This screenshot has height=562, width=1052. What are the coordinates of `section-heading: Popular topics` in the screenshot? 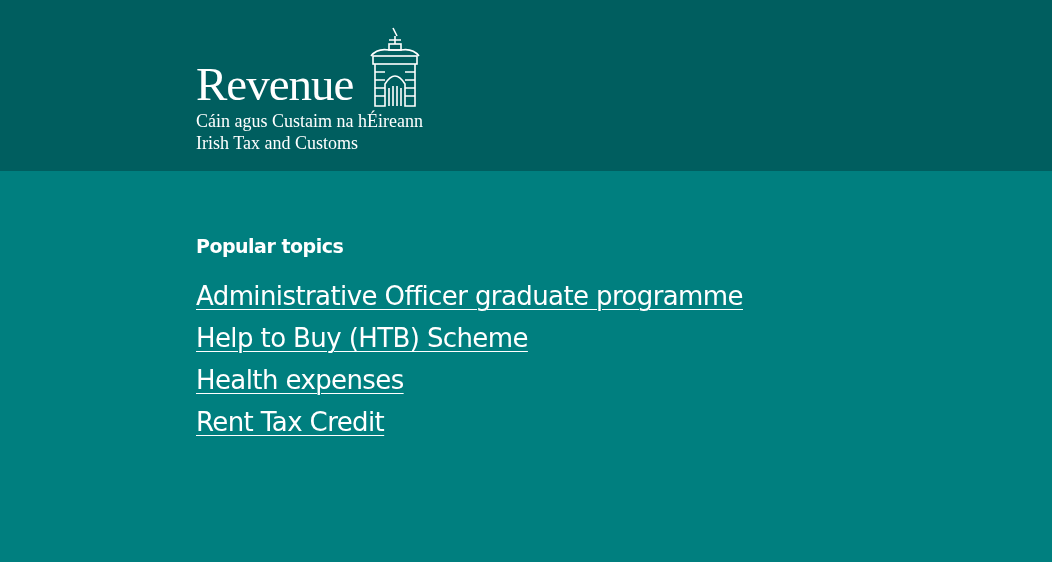 It's located at (270, 246).